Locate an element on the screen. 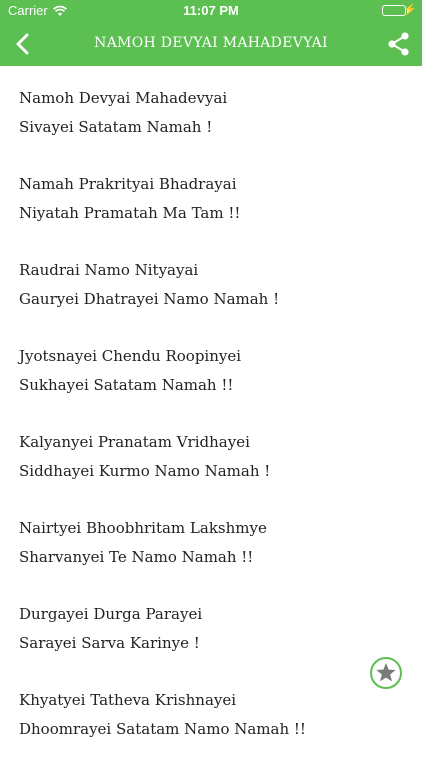  verse-line: Namah Prakrityai Bhadrayai is located at coordinates (128, 184).